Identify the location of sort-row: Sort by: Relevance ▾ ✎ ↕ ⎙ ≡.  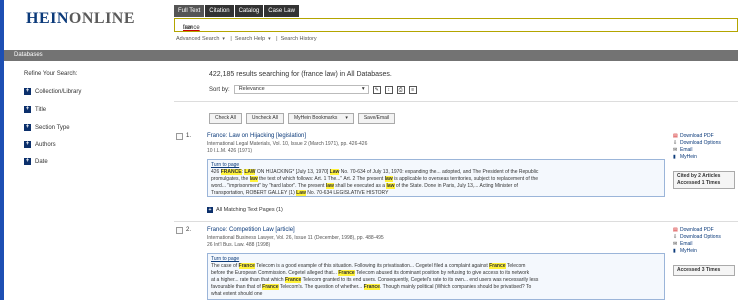
(313, 89).